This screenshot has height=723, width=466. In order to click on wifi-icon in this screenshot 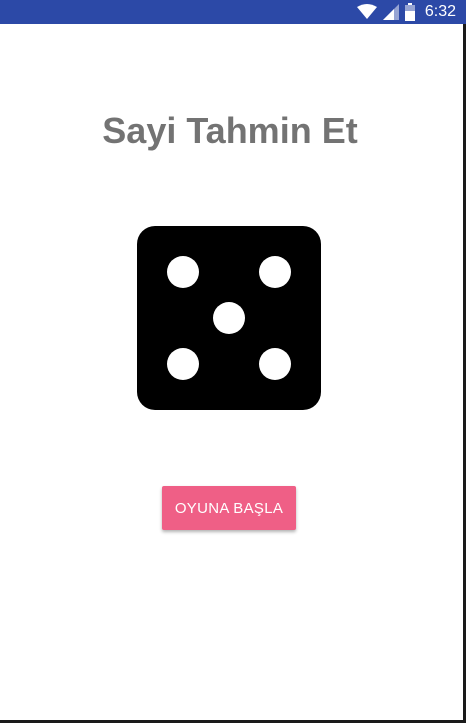, I will do `click(366, 12)`.